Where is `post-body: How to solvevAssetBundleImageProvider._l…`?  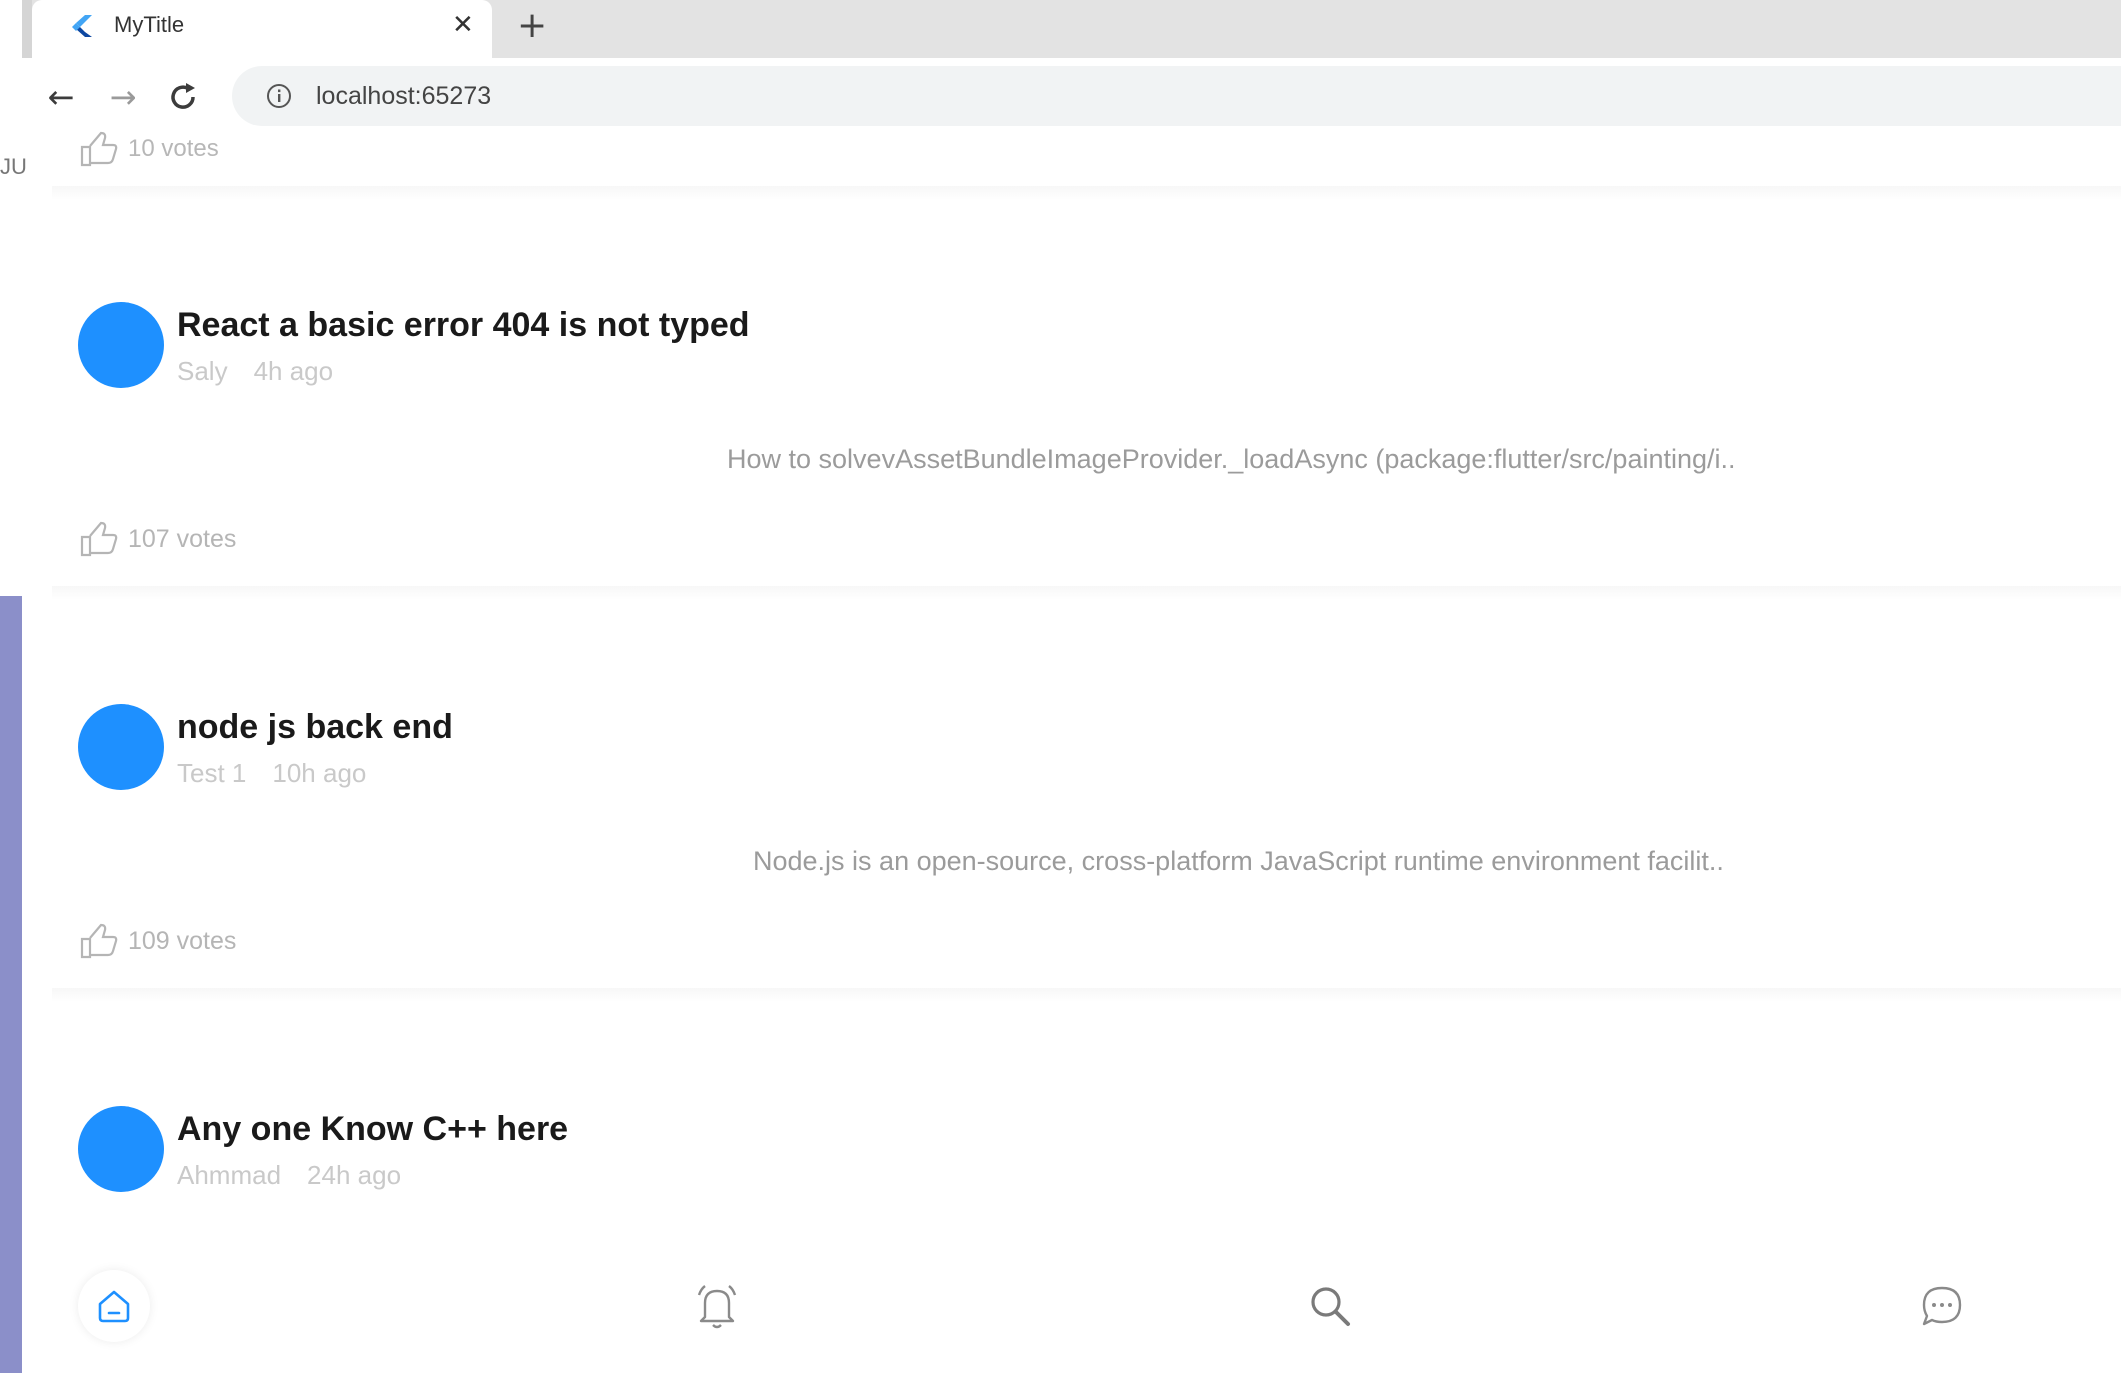 post-body: How to solvevAssetBundleImageProvider._l… is located at coordinates (1231, 459).